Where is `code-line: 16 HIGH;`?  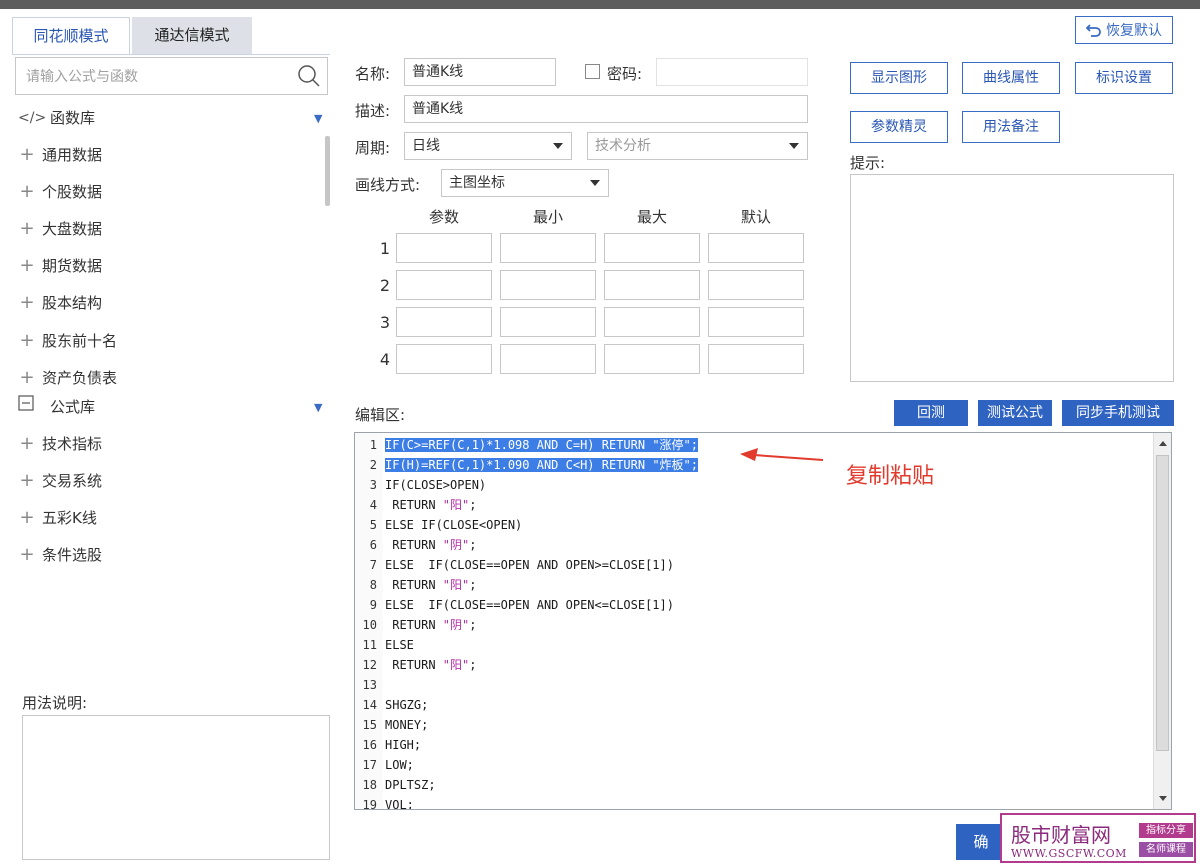 code-line: 16 HIGH; is located at coordinates (388, 745).